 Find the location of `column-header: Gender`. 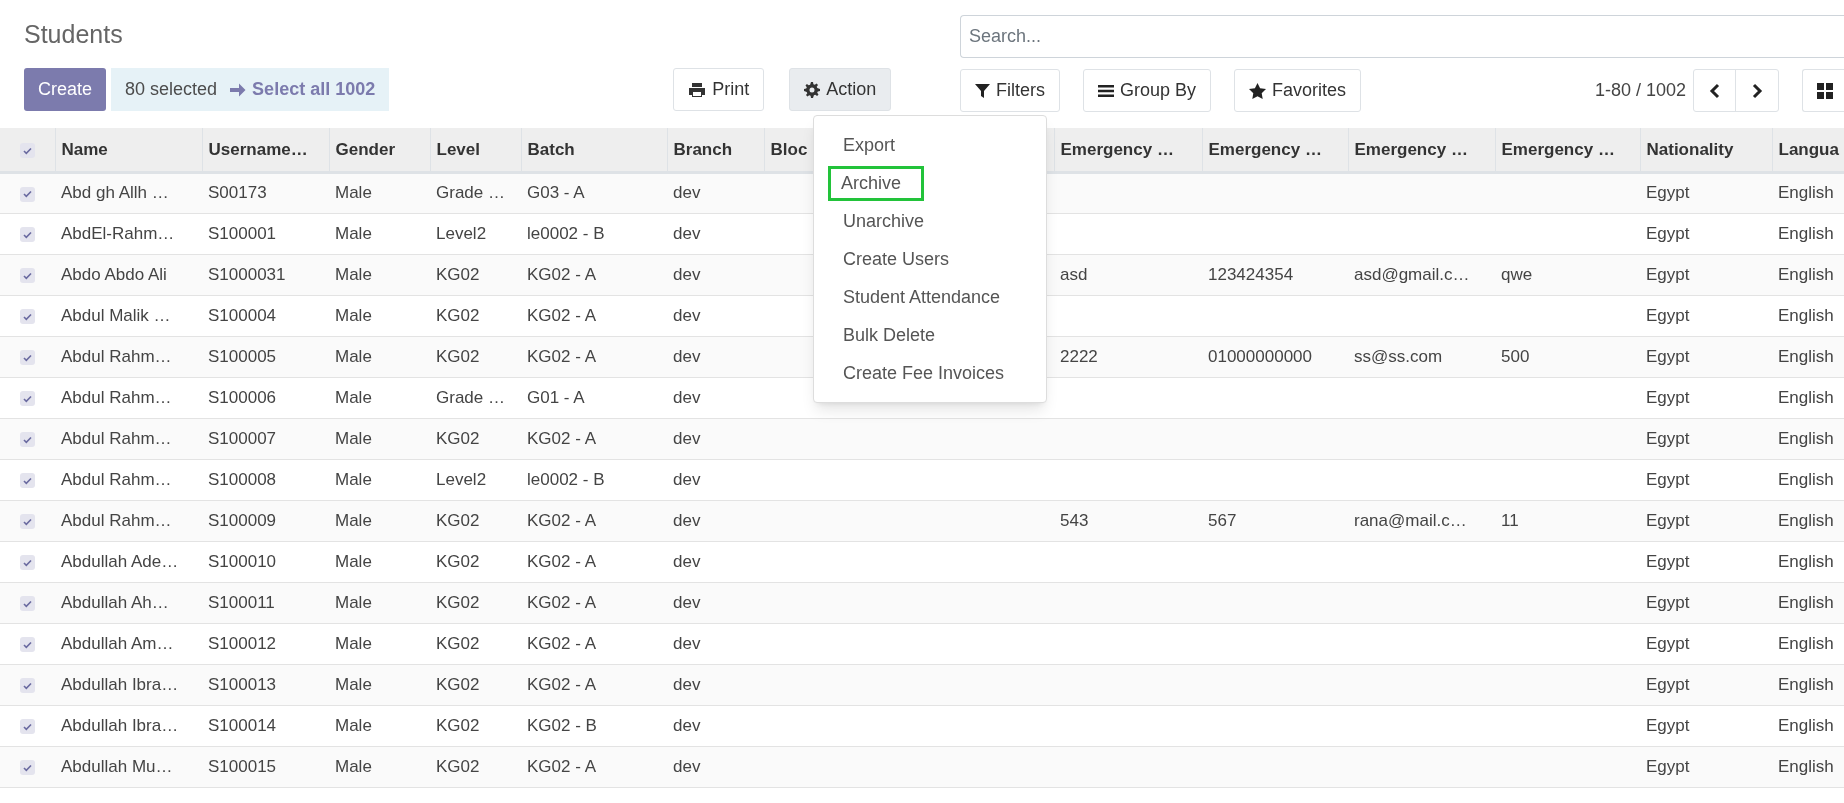

column-header: Gender is located at coordinates (365, 149).